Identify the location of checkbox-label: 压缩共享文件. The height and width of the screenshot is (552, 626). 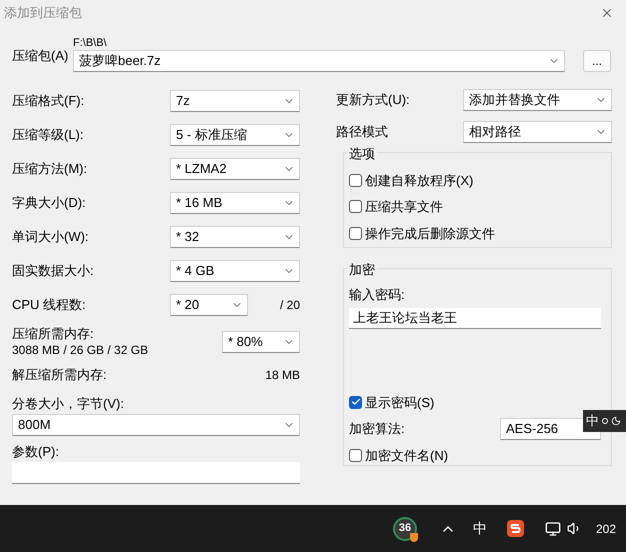
(404, 207).